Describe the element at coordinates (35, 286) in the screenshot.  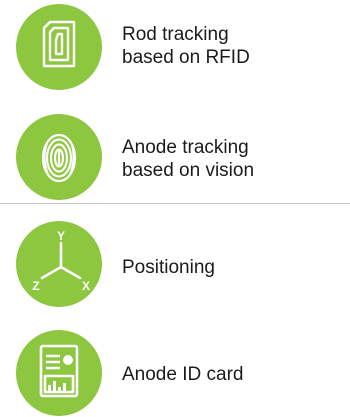
I see `svg-text: Z` at that location.